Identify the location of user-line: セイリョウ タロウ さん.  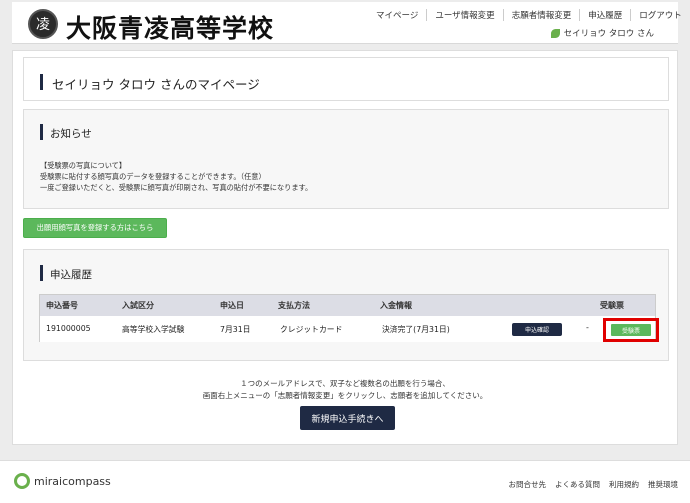
(602, 33).